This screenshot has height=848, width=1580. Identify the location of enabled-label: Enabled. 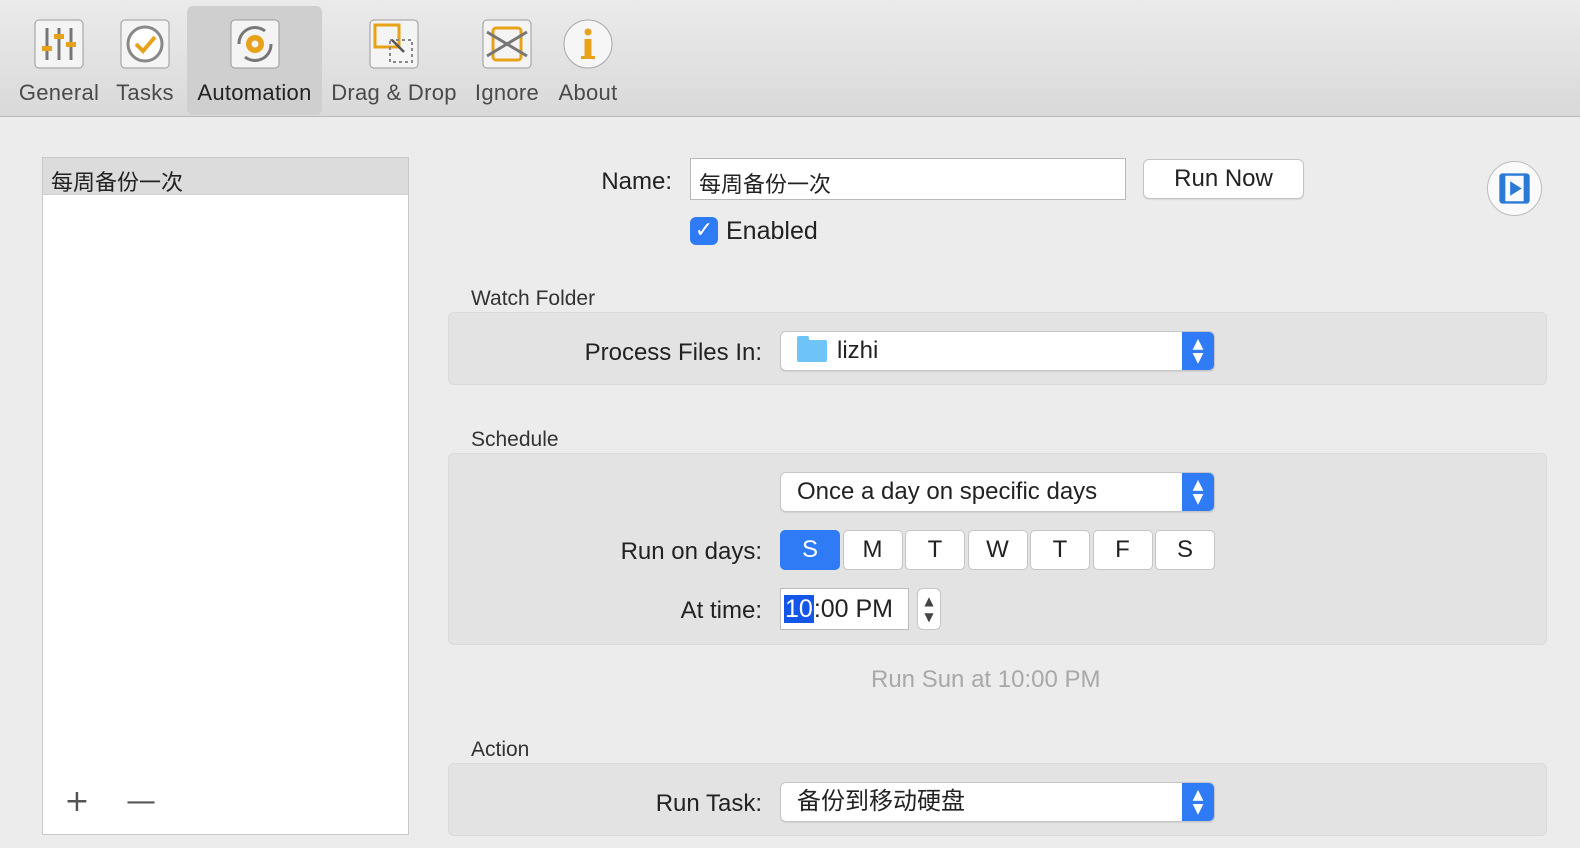
(772, 231).